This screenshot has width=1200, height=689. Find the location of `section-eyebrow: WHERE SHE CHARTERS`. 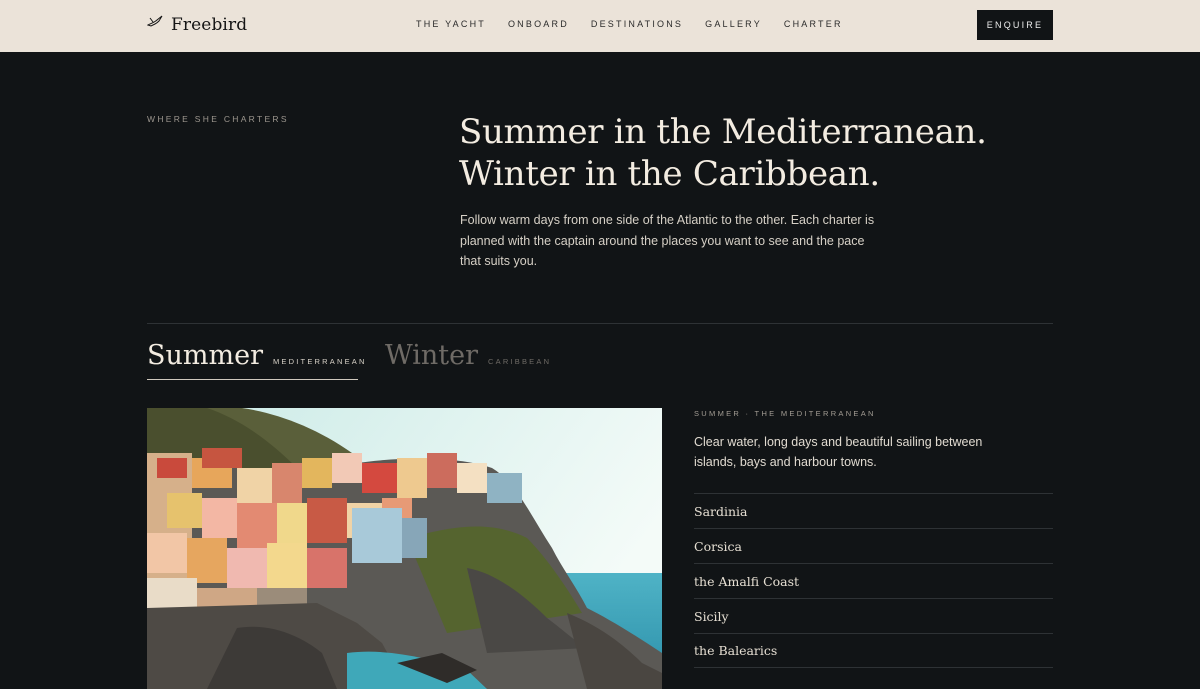

section-eyebrow: WHERE SHE CHARTERS is located at coordinates (218, 119).